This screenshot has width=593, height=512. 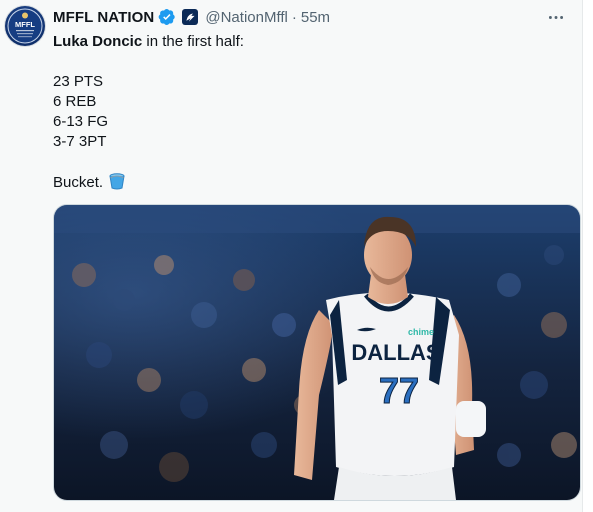 I want to click on player-name: Luka Doncic, so click(x=98, y=41).